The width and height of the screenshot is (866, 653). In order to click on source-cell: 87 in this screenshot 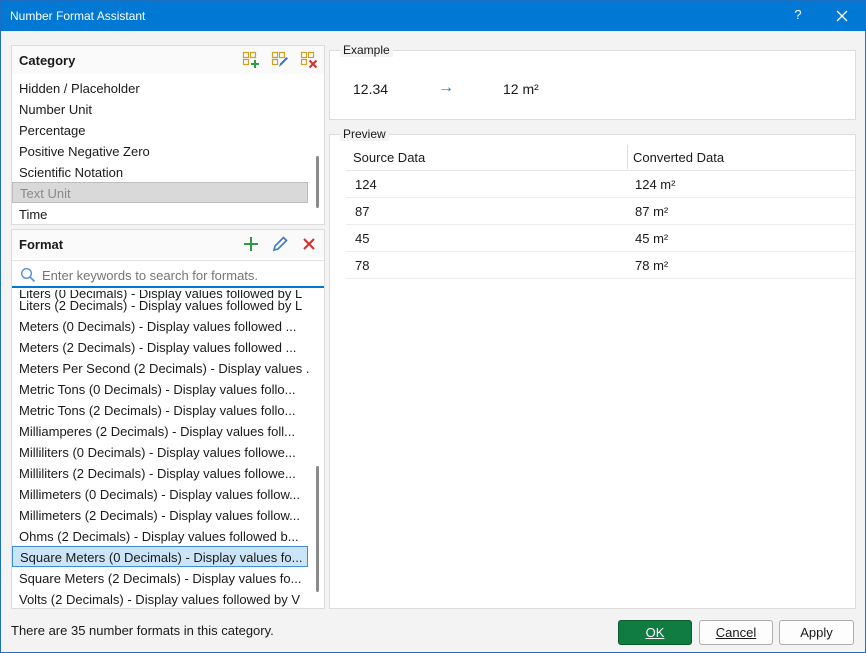, I will do `click(362, 211)`.